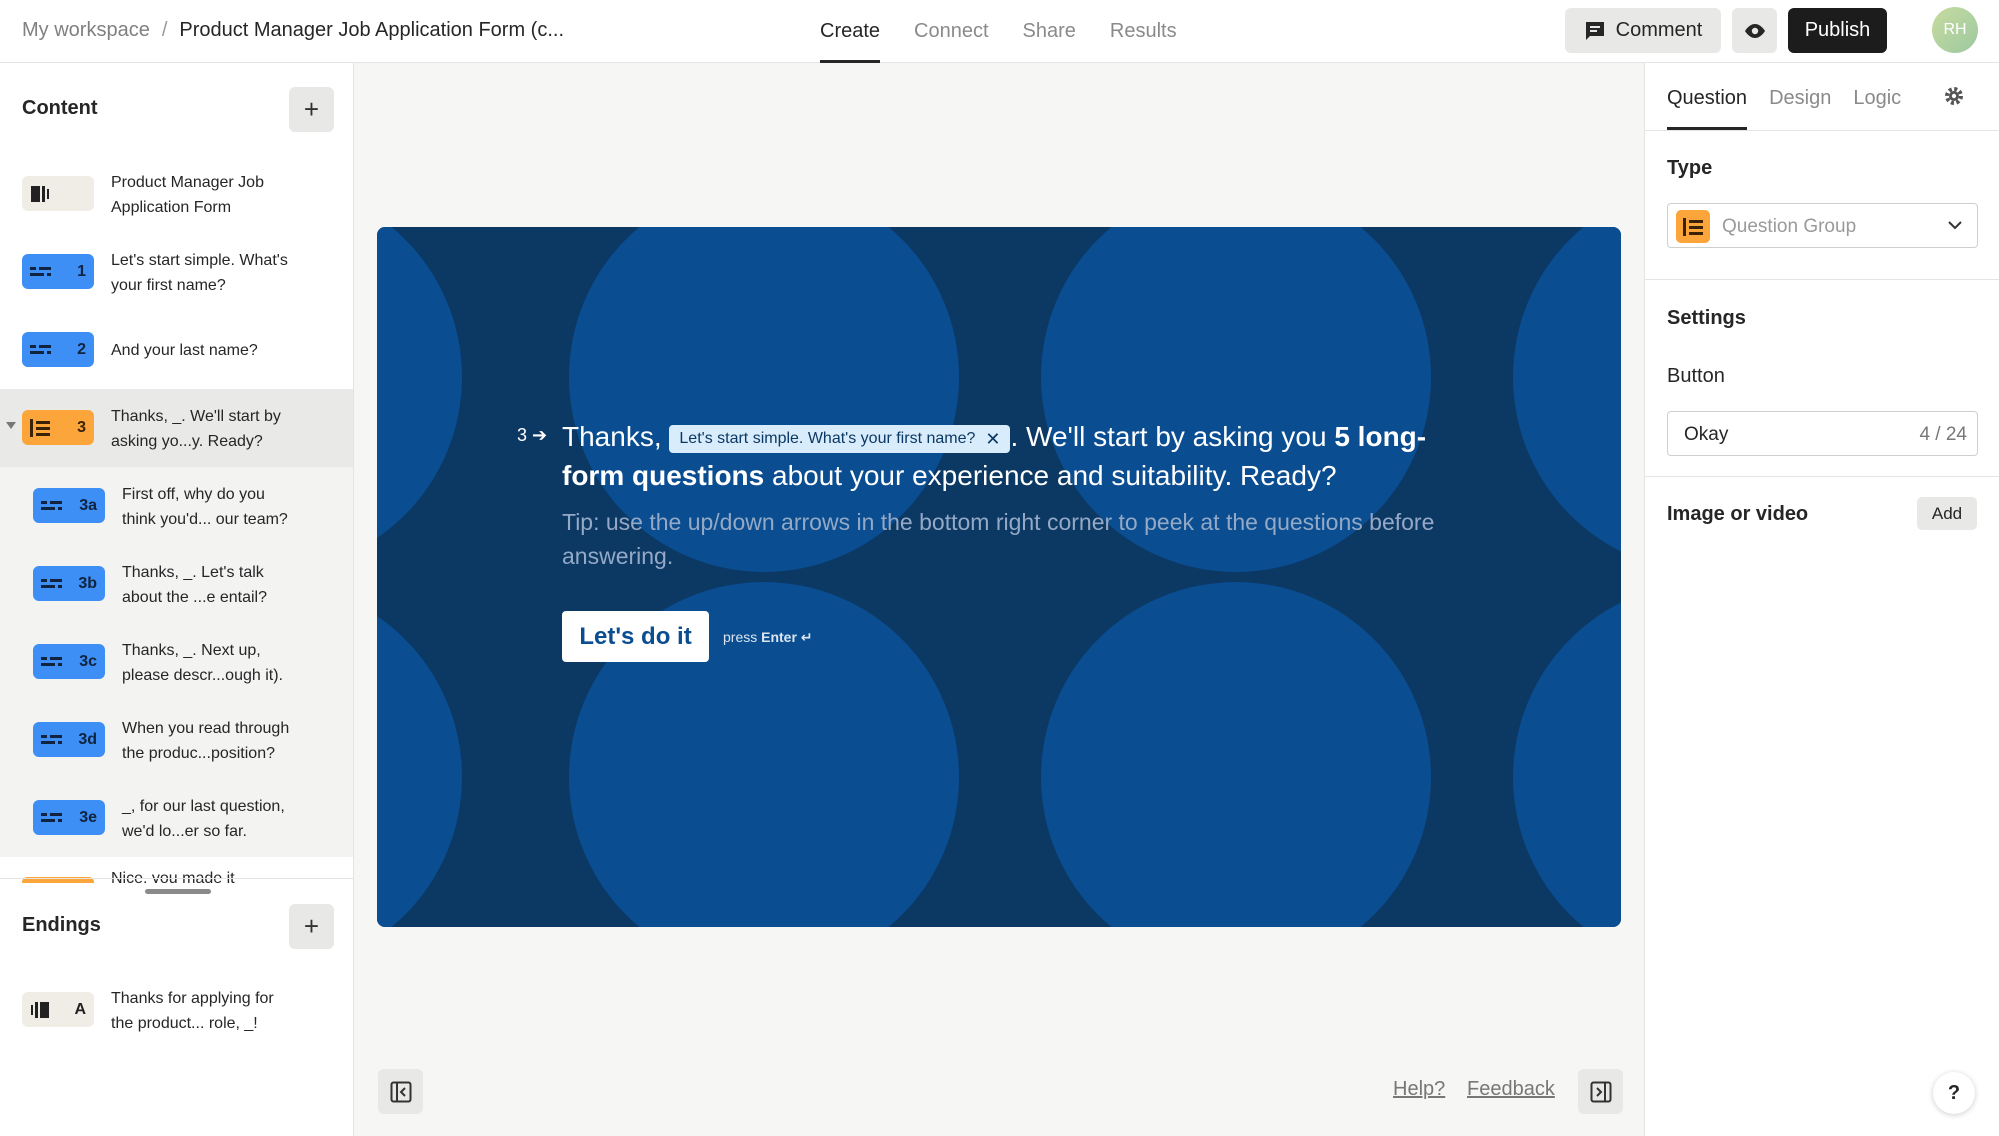 The height and width of the screenshot is (1136, 1999). Describe the element at coordinates (11, 425) in the screenshot. I see `collapse-caret-icon` at that location.